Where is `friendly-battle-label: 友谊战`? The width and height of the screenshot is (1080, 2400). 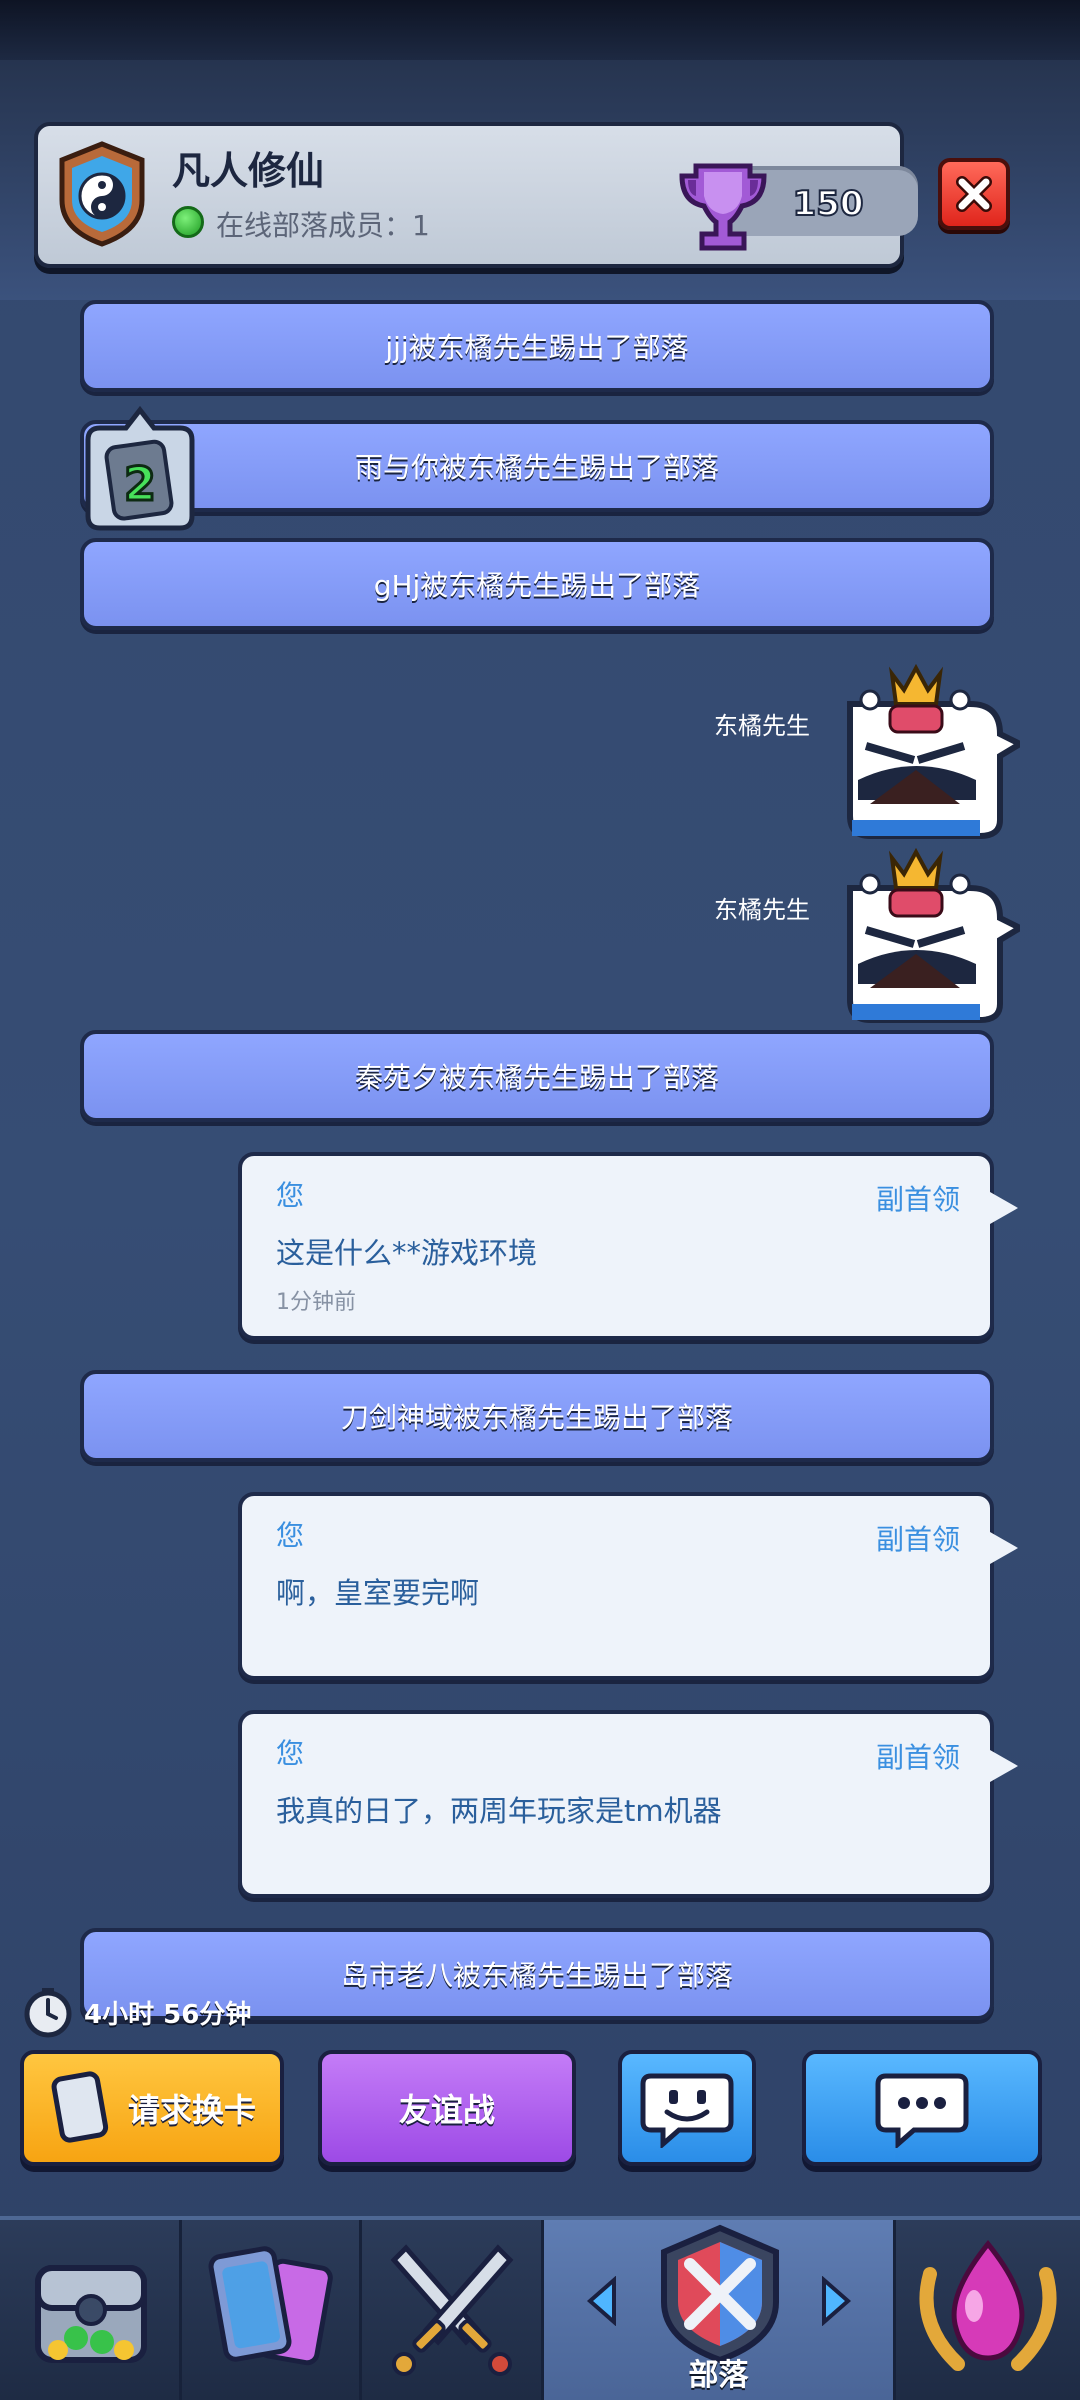 friendly-battle-label: 友谊战 is located at coordinates (446, 2110).